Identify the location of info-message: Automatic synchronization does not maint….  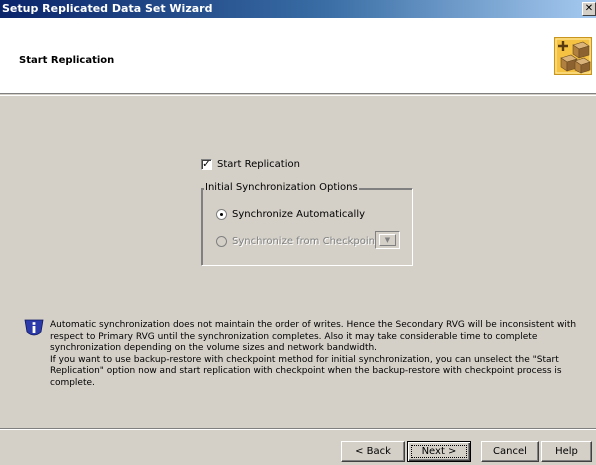
(313, 354).